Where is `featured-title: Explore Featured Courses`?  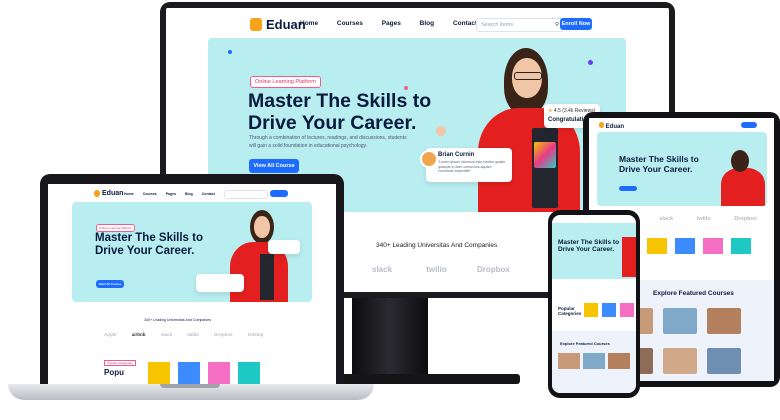
featured-title: Explore Featured Courses is located at coordinates (693, 293).